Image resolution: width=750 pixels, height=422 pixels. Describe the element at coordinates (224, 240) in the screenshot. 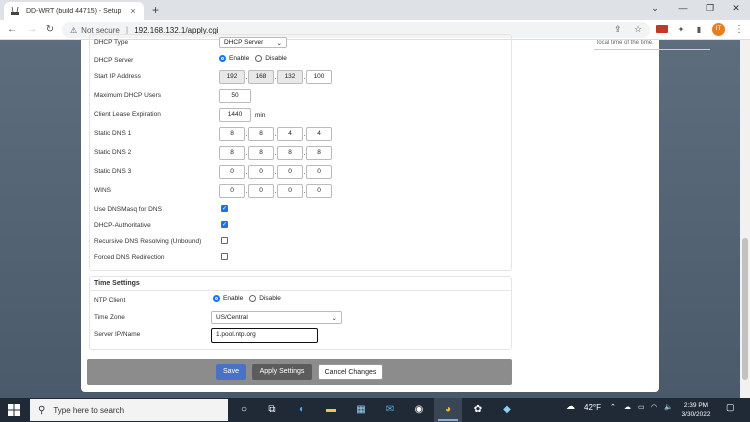

I see `recursive-checkbox` at that location.